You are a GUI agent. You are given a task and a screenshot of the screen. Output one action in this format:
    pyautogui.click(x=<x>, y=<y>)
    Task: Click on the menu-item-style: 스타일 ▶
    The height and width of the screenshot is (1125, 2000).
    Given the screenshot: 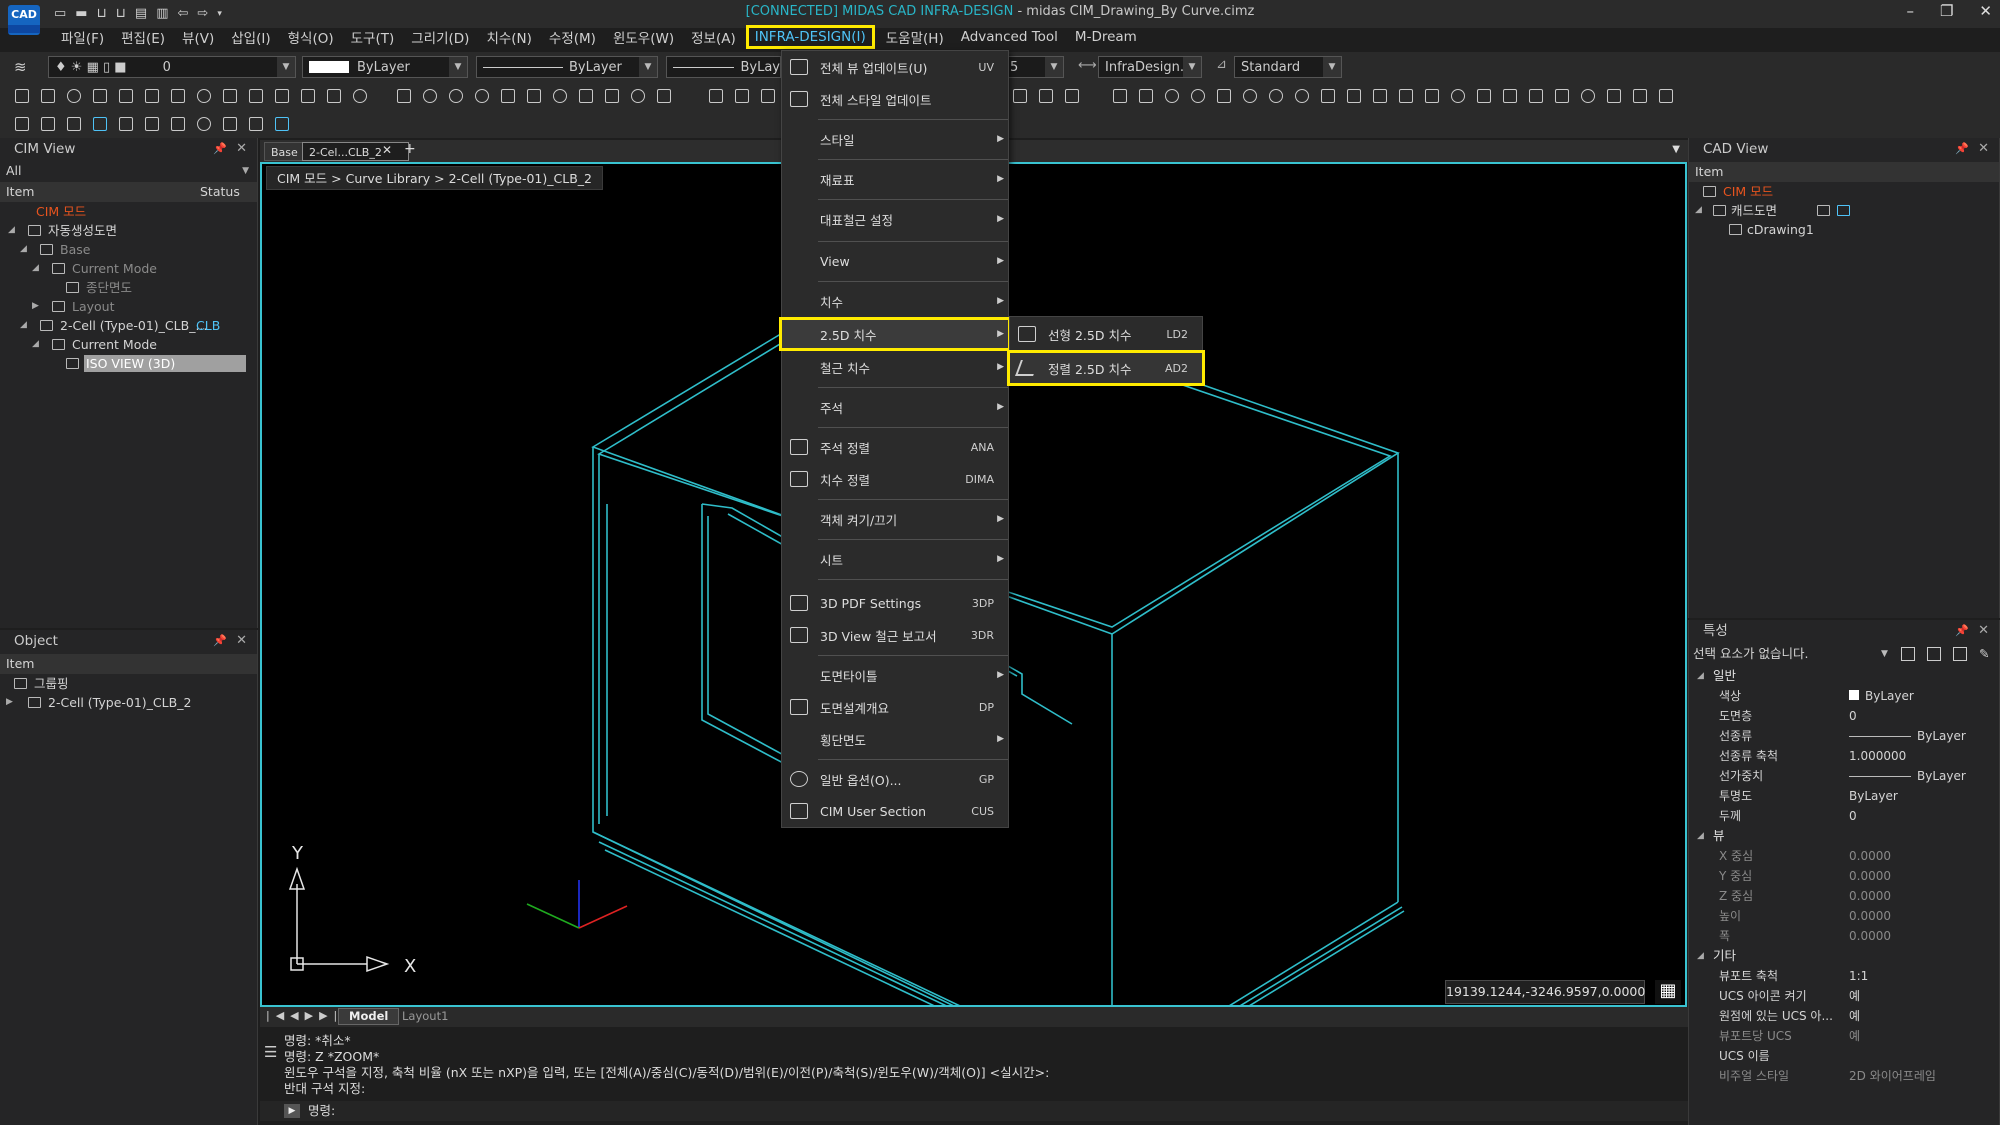 What is the action you would take?
    pyautogui.click(x=895, y=139)
    